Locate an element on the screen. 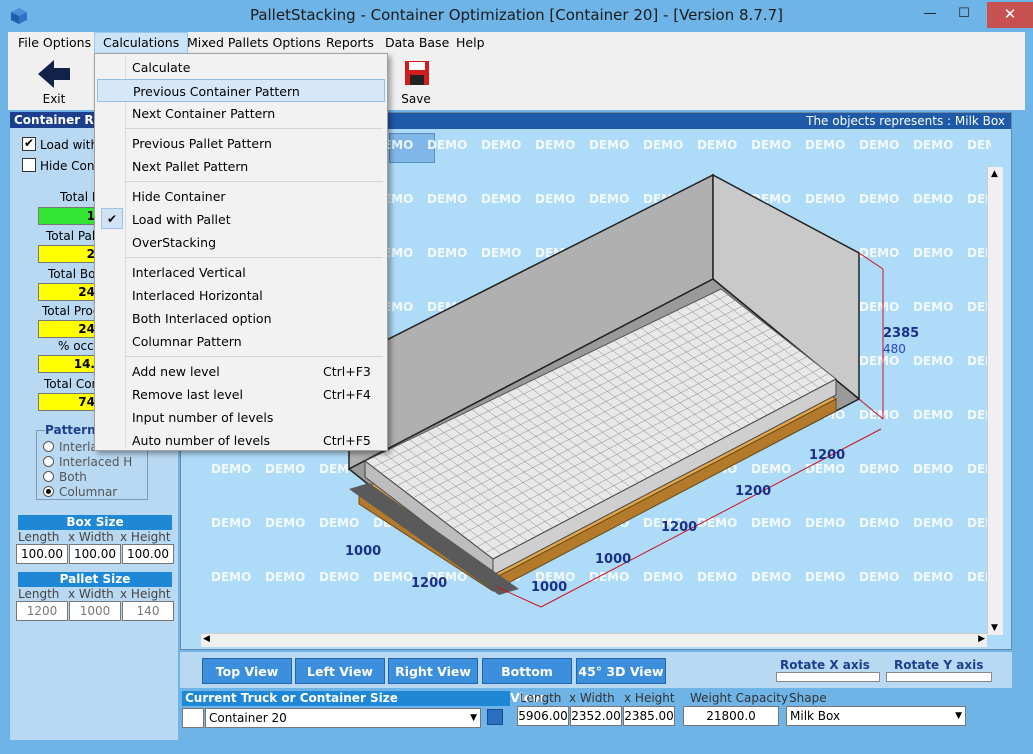 The width and height of the screenshot is (1033, 754). radio-label: Interlaced H is located at coordinates (96, 462).